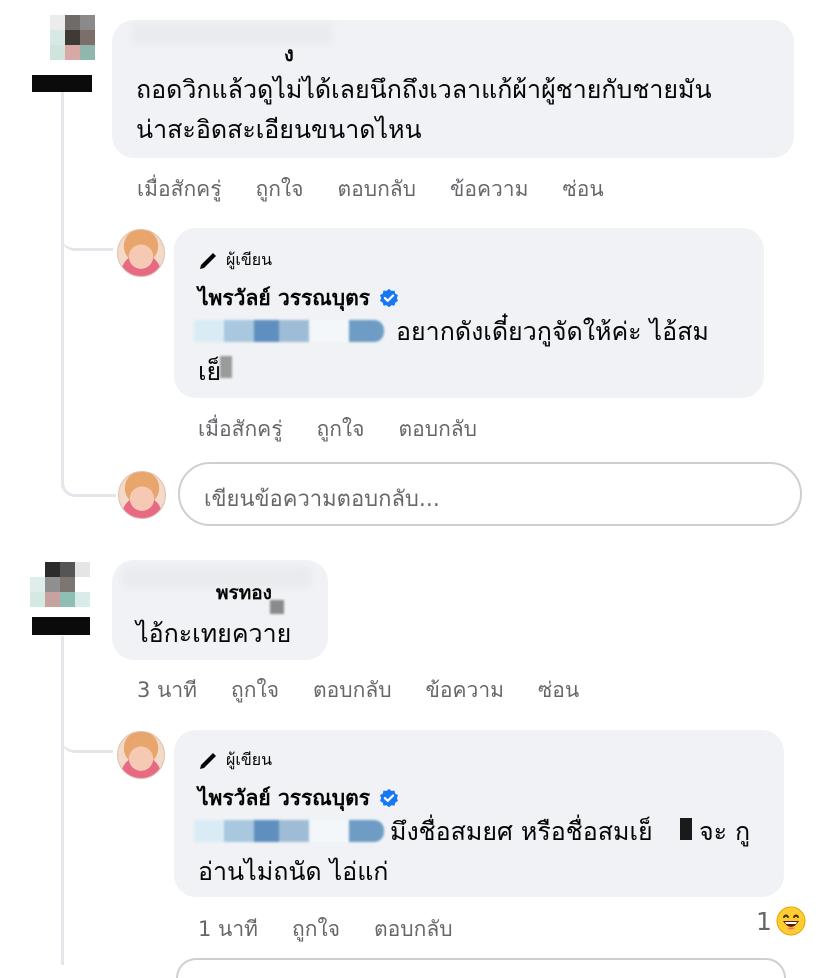  I want to click on comment-actions-1: เมื่อสักครู่ ถูกใจ ตอบกลับ ข้อความ ซ่อน, so click(370, 189).